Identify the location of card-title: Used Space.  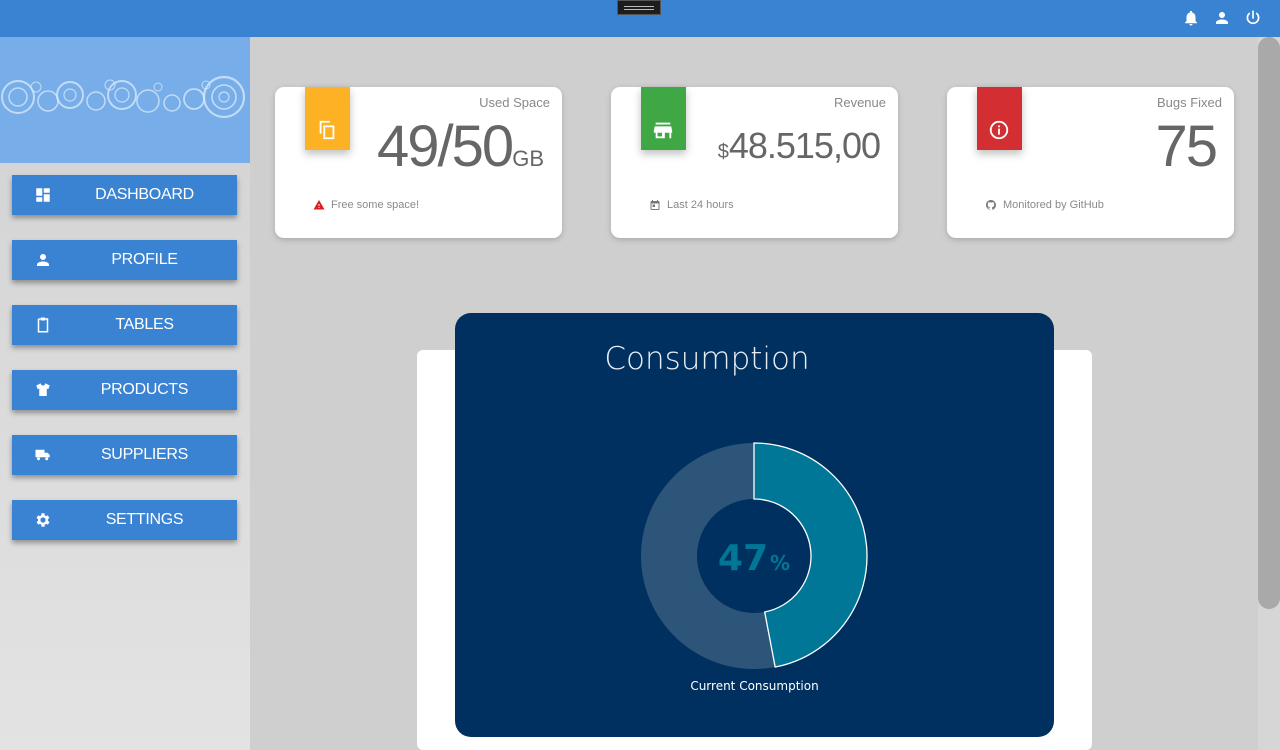
(514, 102).